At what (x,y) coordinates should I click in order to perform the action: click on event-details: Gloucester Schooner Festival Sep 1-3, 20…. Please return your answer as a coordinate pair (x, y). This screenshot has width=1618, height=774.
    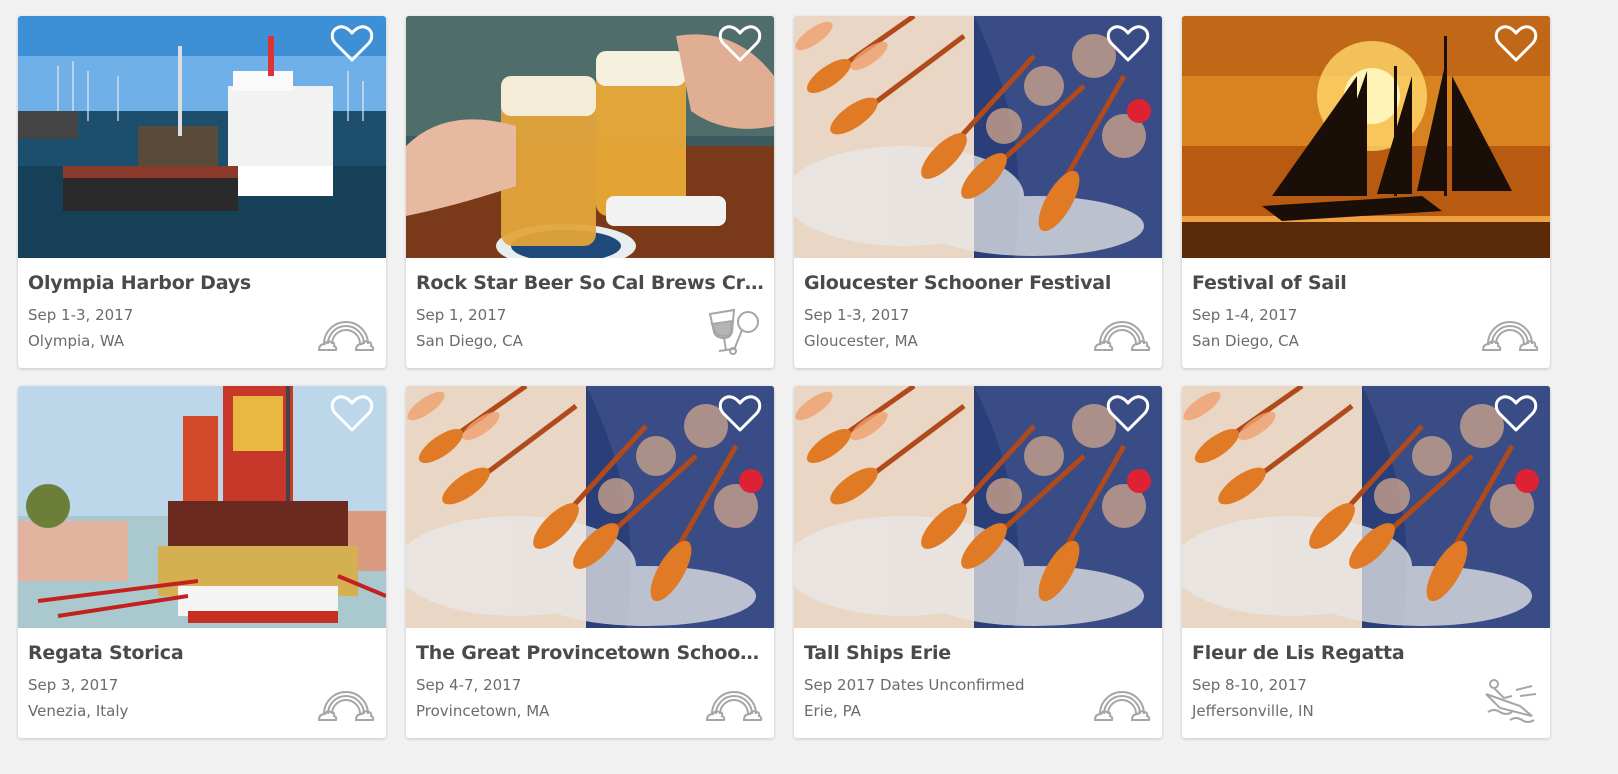
    Looking at the image, I should click on (978, 313).